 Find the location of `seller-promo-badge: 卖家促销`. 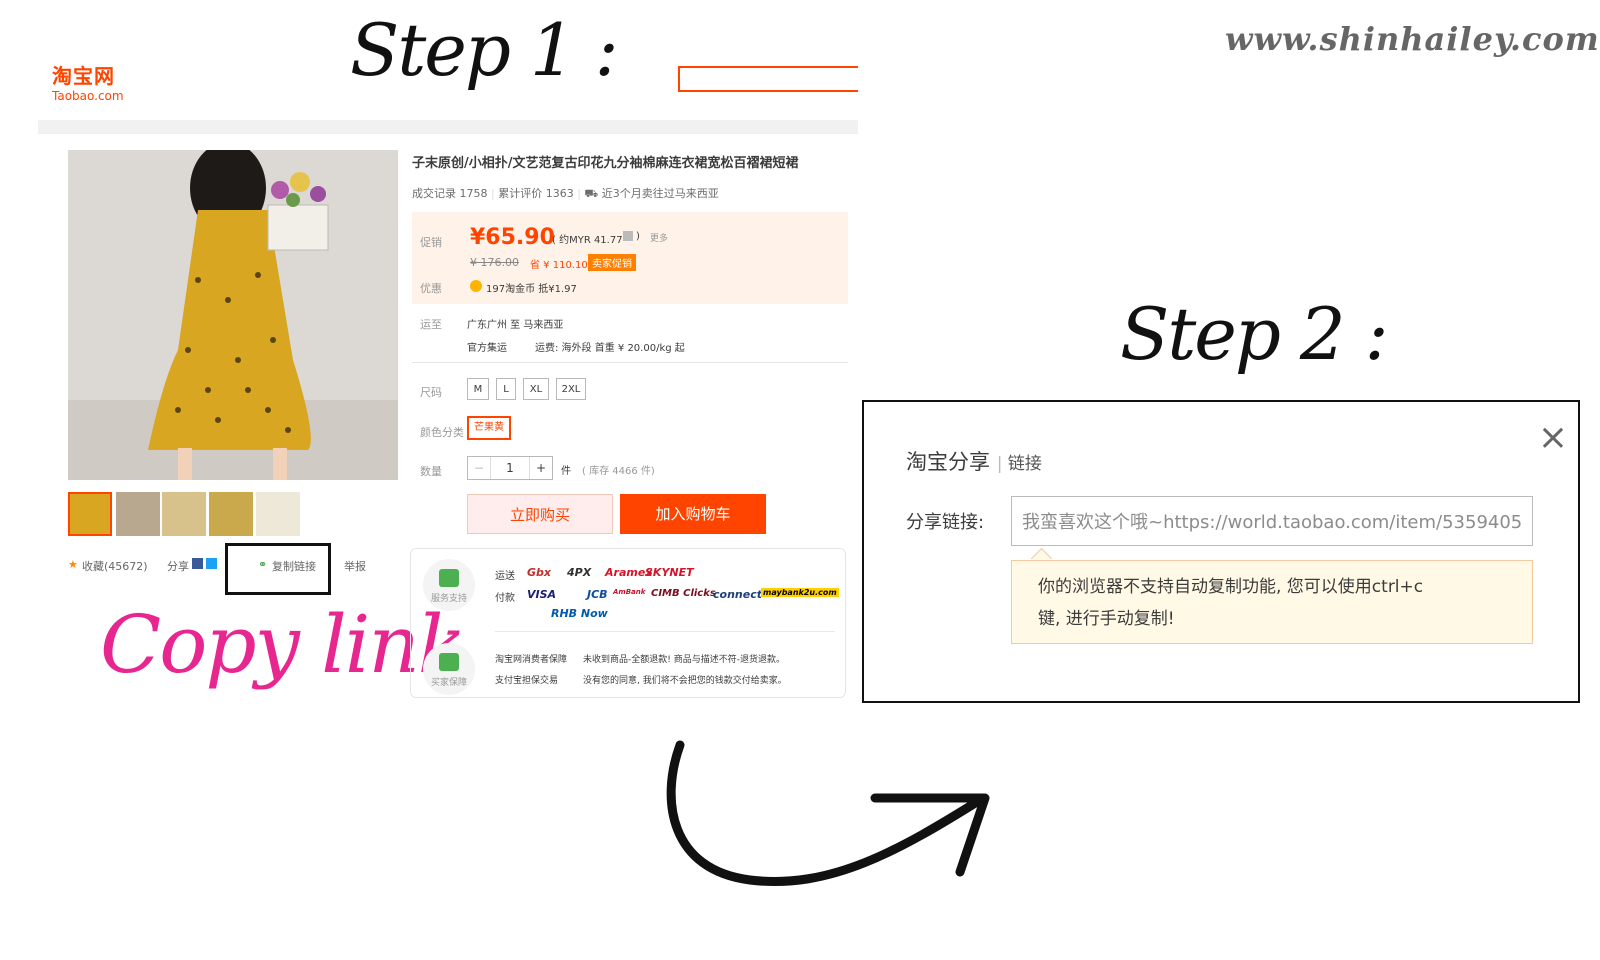

seller-promo-badge: 卖家促销 is located at coordinates (612, 262).